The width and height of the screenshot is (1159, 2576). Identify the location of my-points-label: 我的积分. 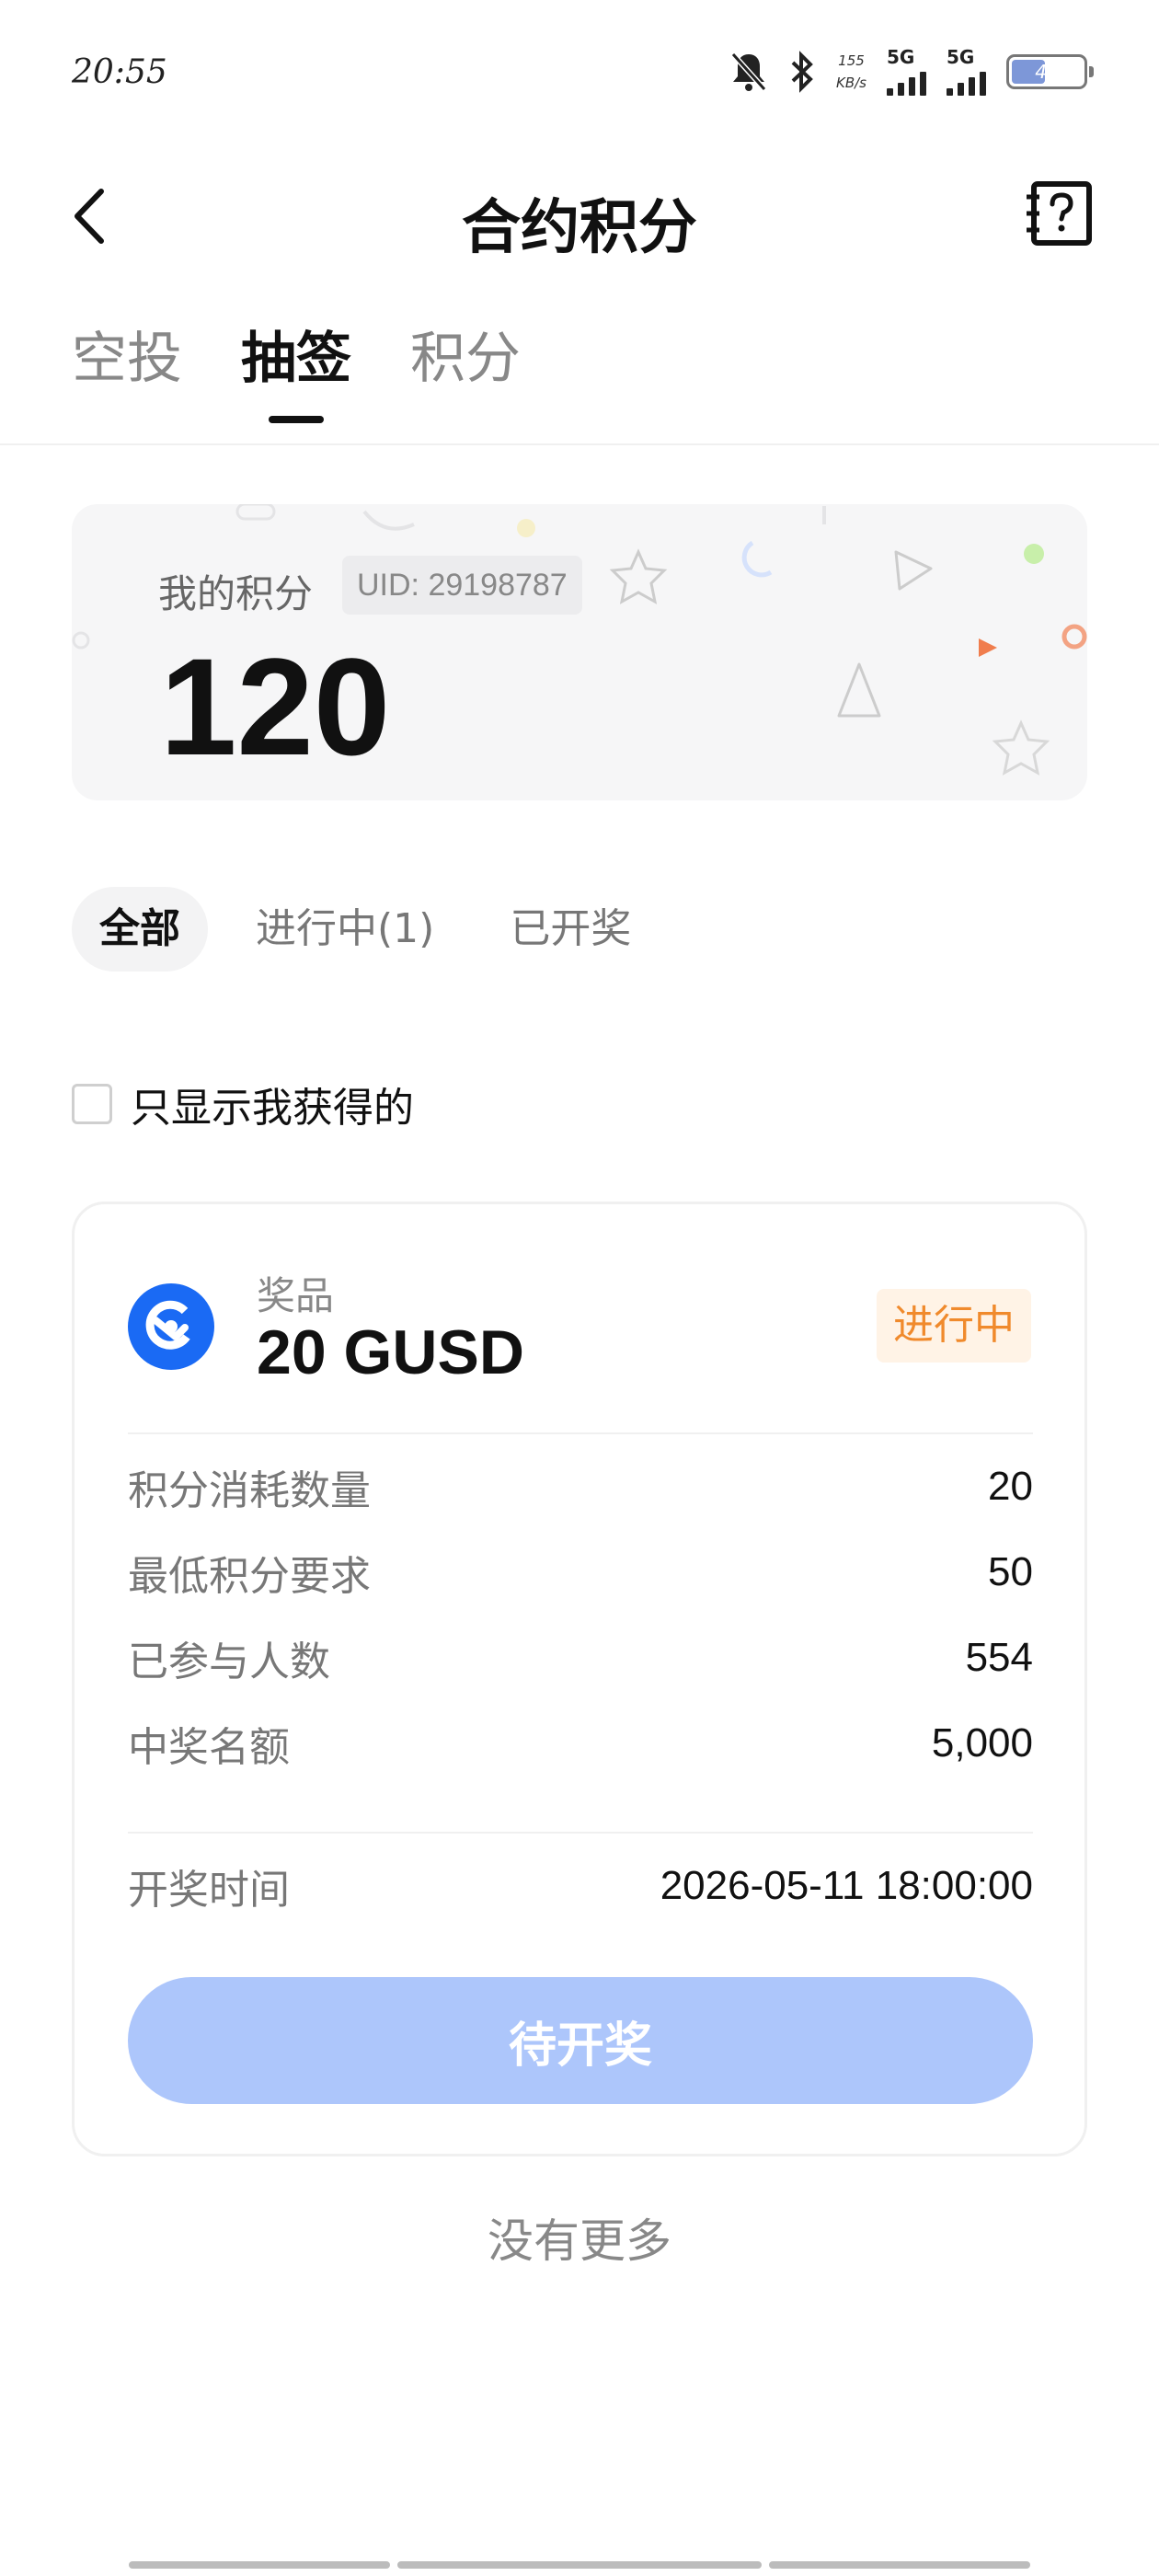
(236, 593).